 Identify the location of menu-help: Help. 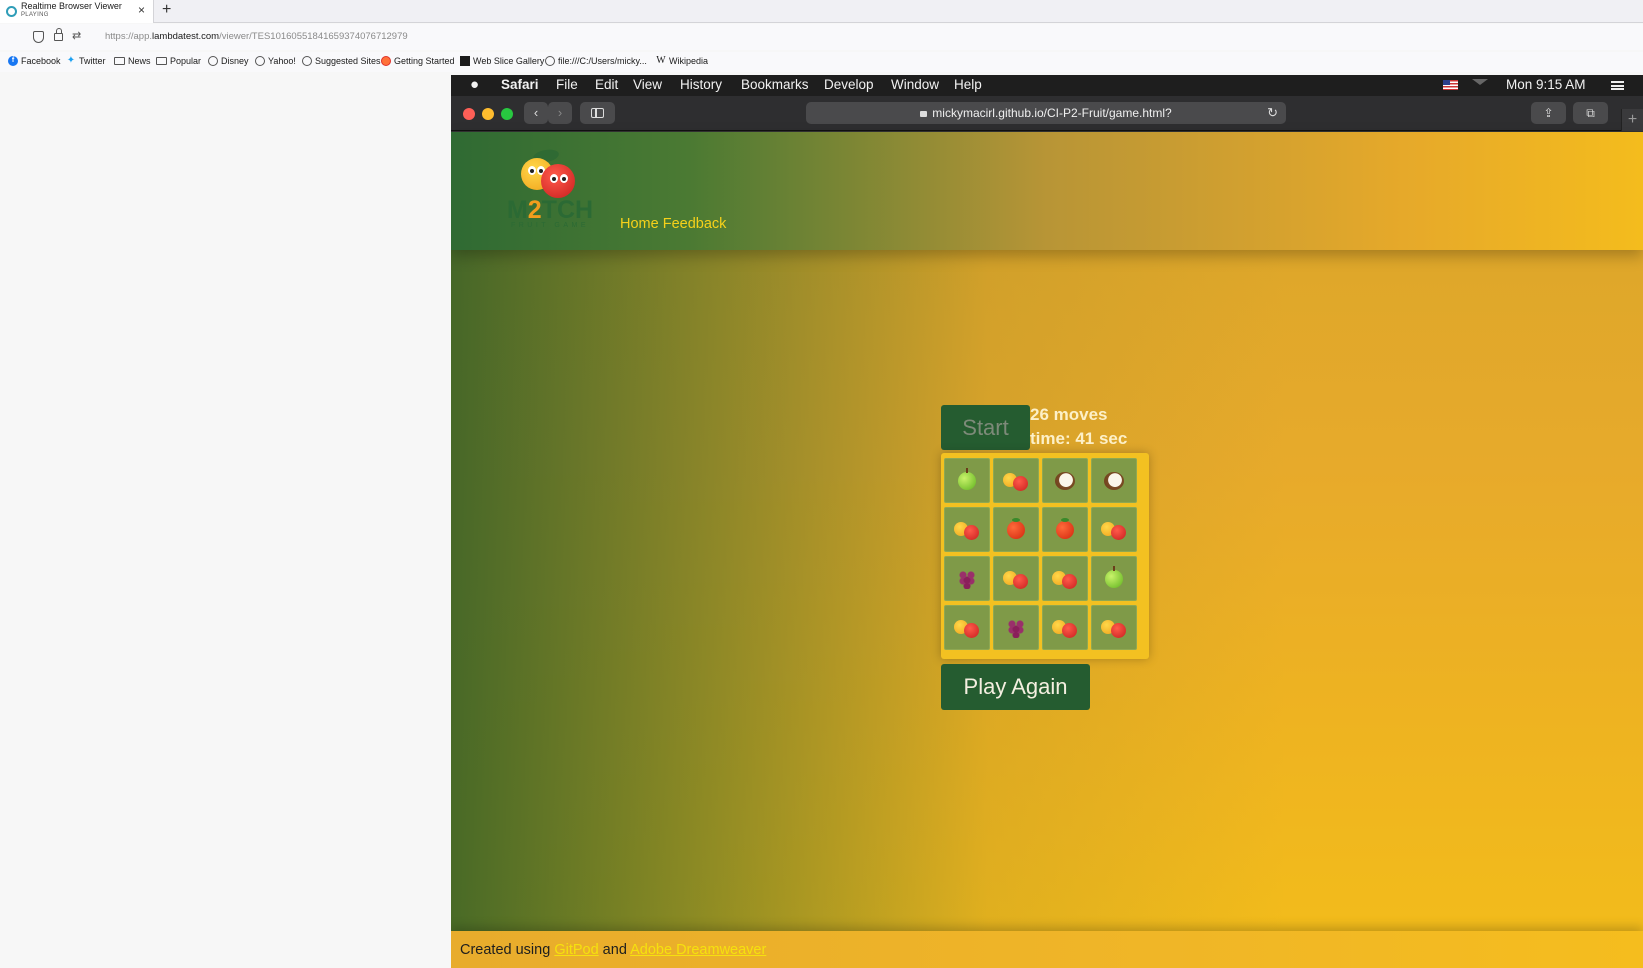
(968, 84).